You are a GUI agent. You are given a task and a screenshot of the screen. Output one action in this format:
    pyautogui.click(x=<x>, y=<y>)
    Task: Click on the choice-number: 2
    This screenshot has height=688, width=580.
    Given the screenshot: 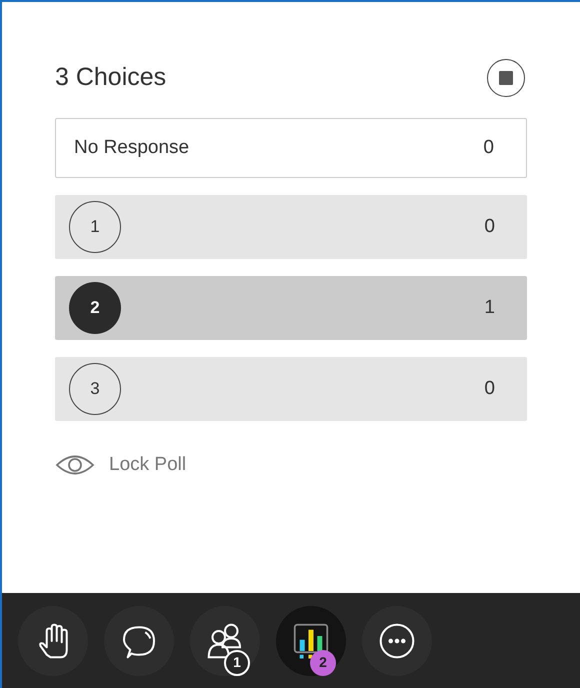 What is the action you would take?
    pyautogui.click(x=95, y=308)
    